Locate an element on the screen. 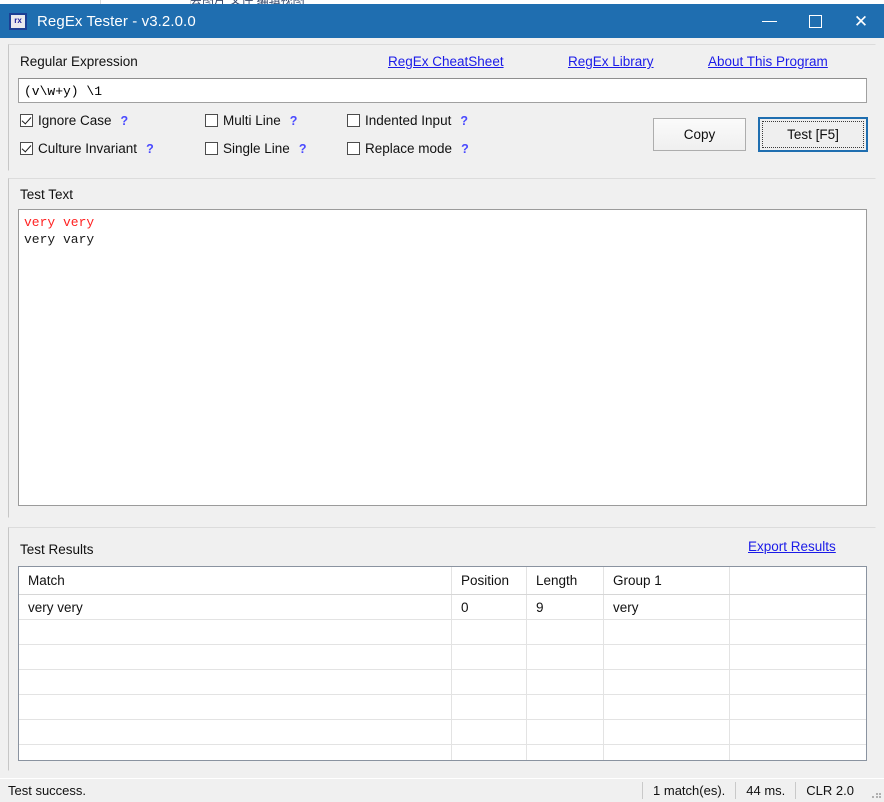 This screenshot has height=802, width=884. culture-invariant-checkbox is located at coordinates (26, 148).